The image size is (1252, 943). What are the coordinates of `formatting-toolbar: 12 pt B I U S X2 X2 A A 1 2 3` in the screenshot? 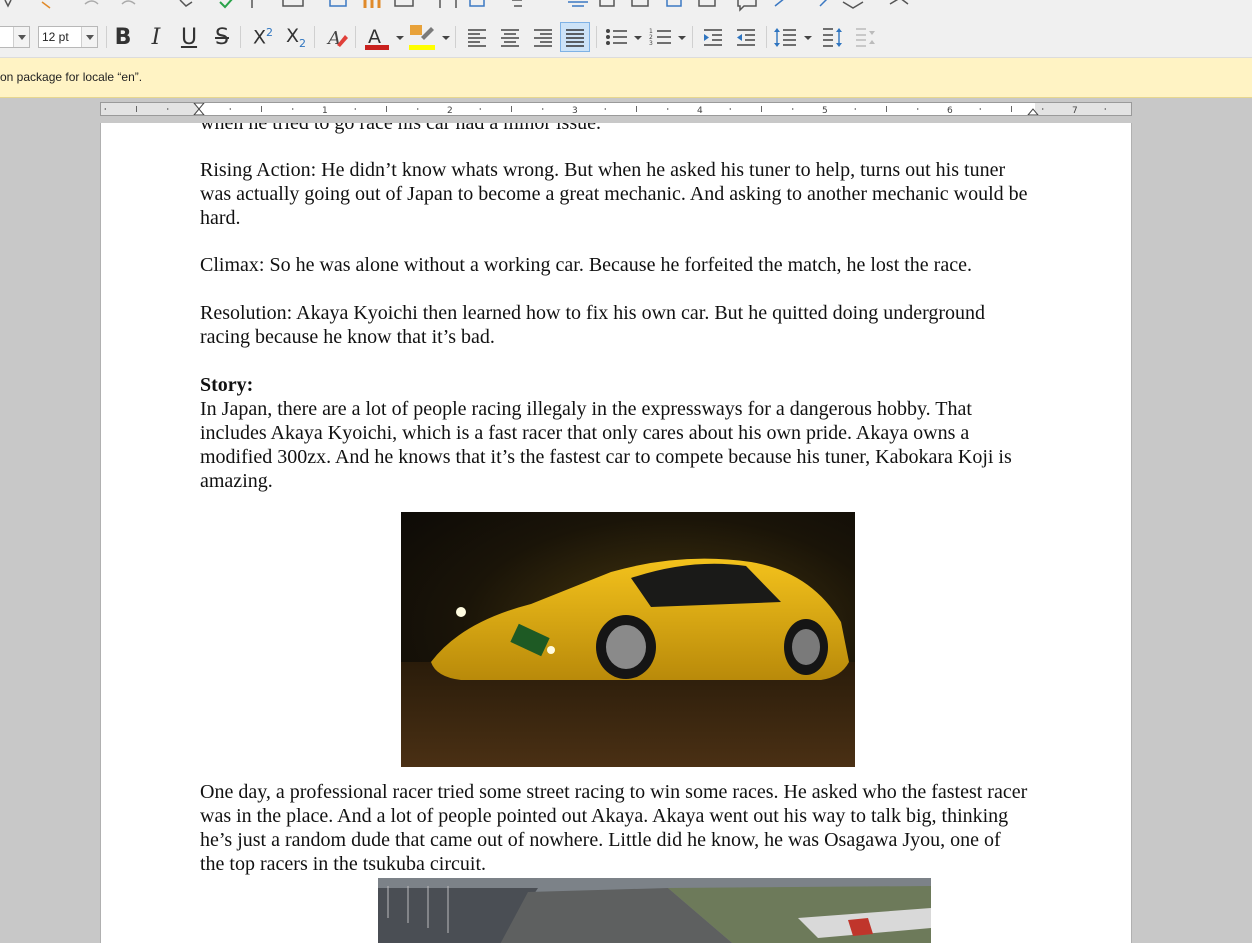 It's located at (626, 36).